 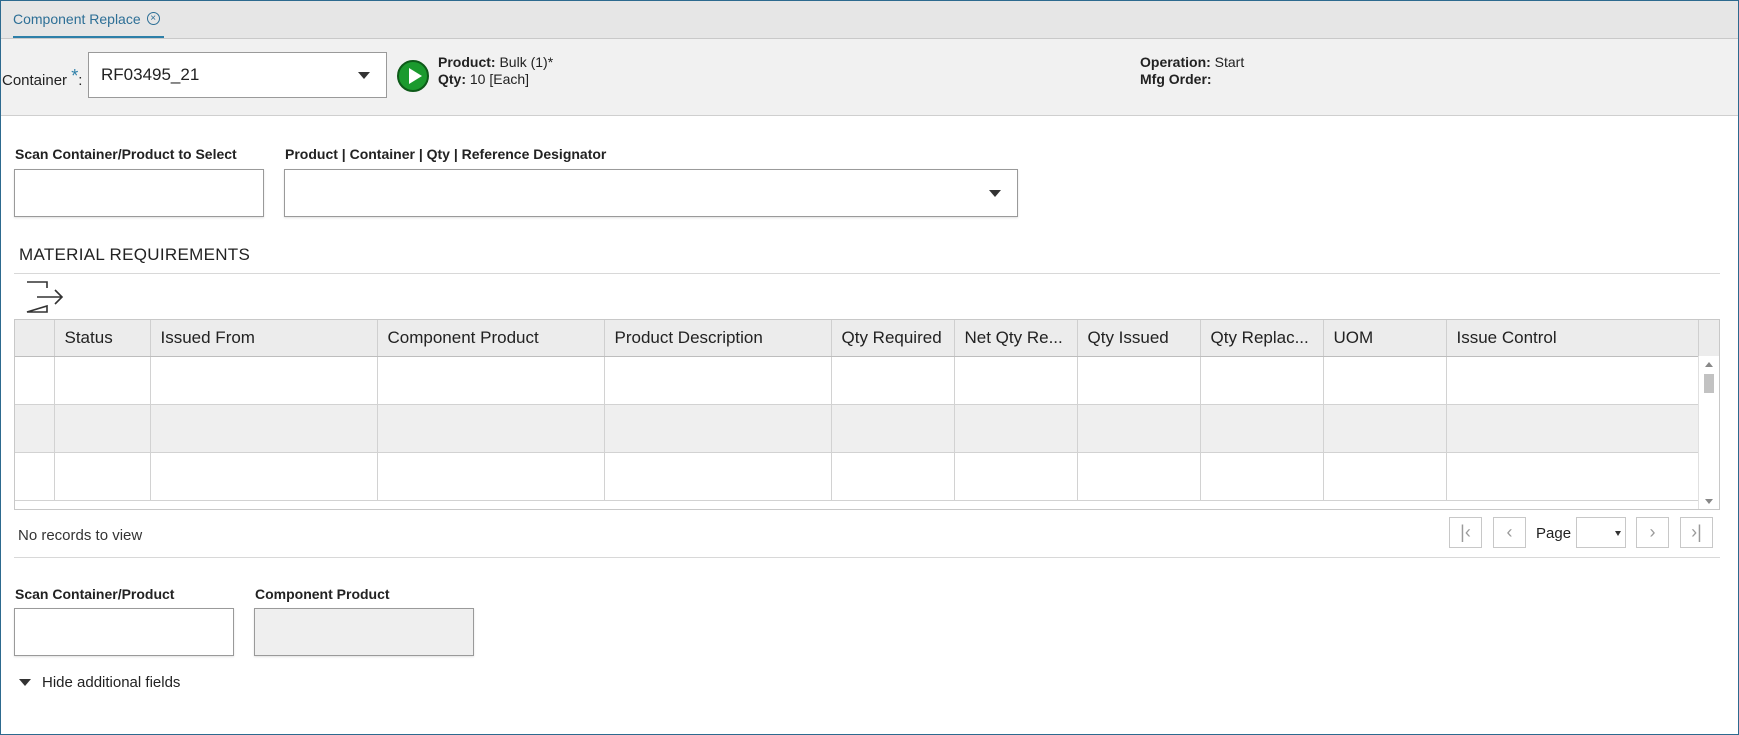 I want to click on container-value: RF03495_21, so click(x=150, y=74).